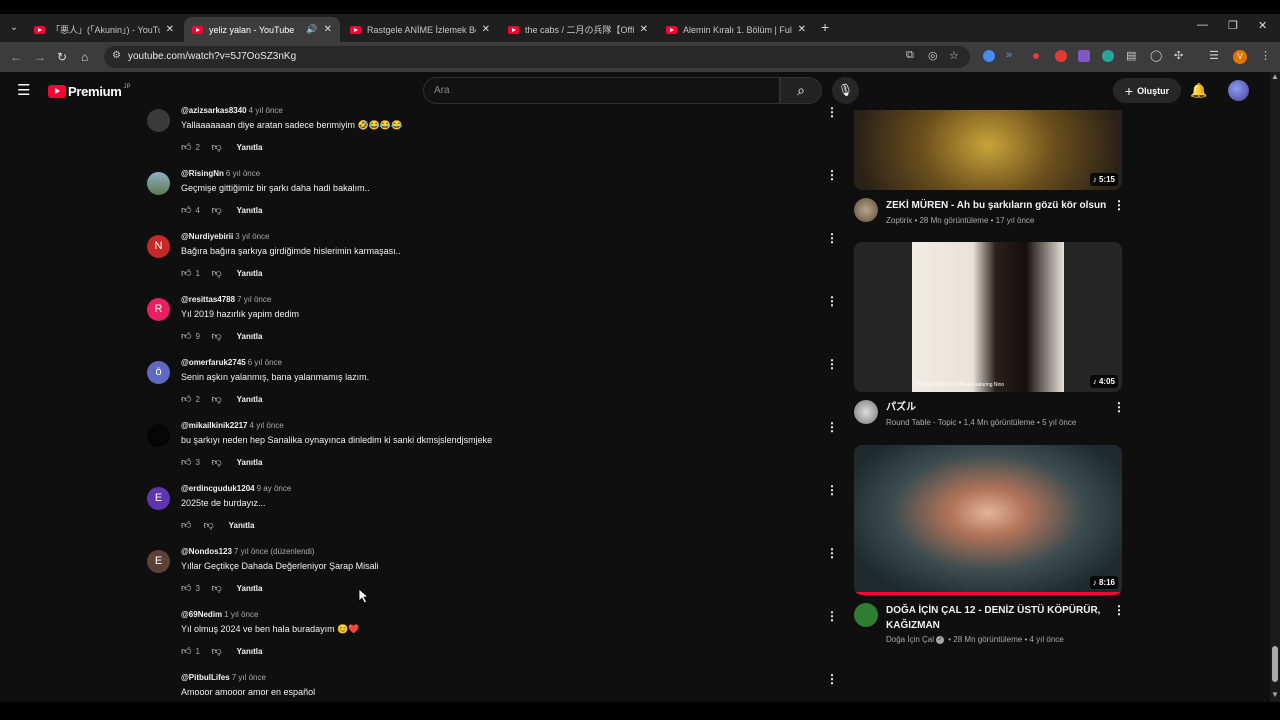 This screenshot has height=720, width=1280. What do you see at coordinates (933, 55) in the screenshot?
I see `tracking-protection-icon: ◎` at bounding box center [933, 55].